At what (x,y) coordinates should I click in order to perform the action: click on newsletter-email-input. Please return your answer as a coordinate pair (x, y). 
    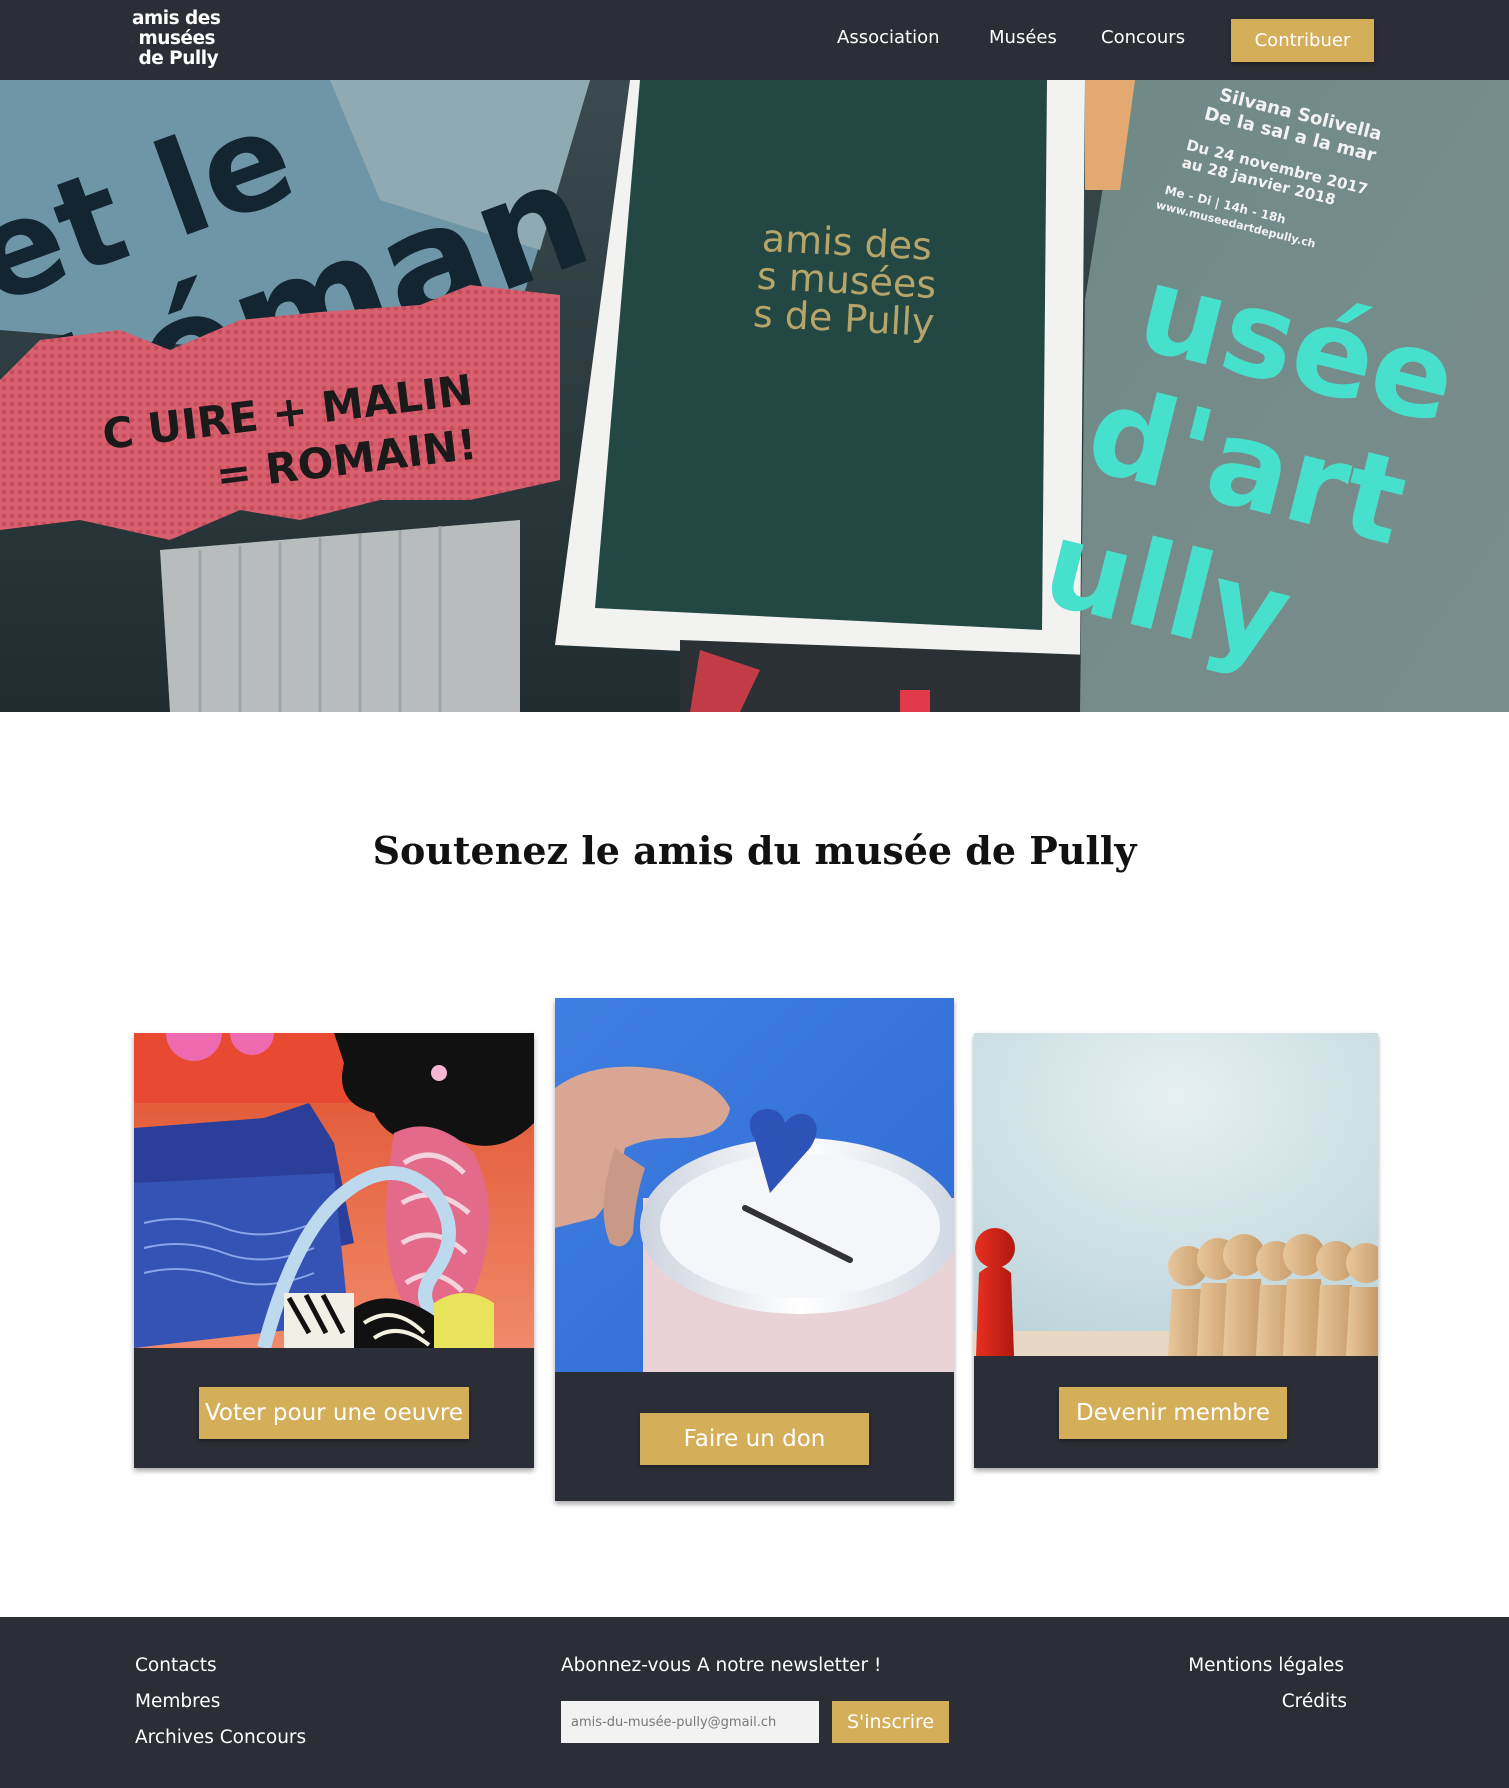
    Looking at the image, I should click on (690, 1722).